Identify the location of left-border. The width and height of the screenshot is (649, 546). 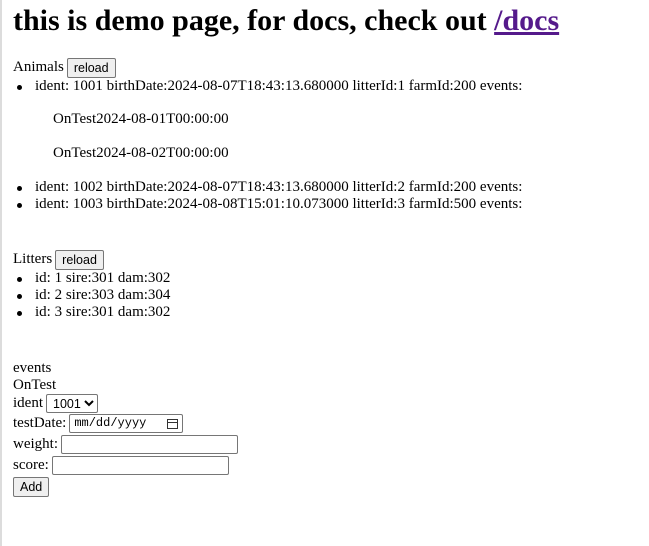
(1, 273).